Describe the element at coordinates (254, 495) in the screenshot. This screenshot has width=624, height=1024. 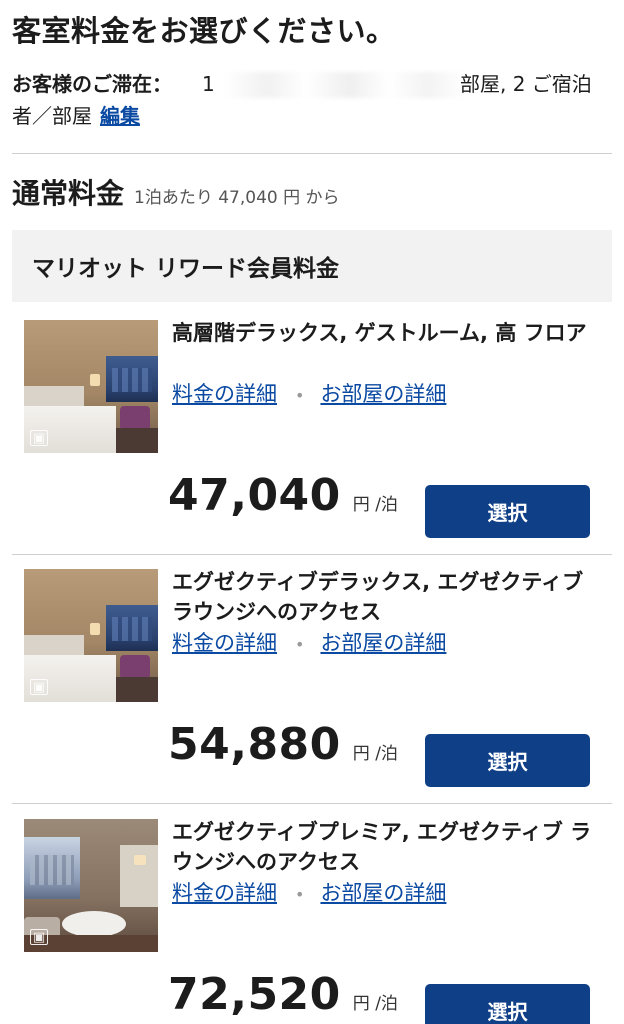
I see `price-amount: 47,040` at that location.